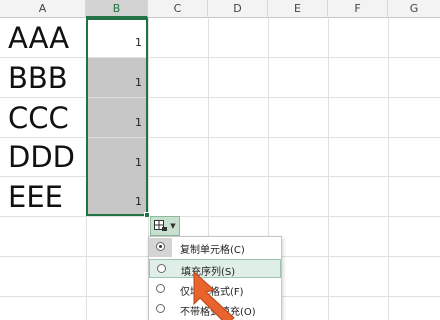  Describe the element at coordinates (117, 157) in the screenshot. I see `cell-b4: 1` at that location.